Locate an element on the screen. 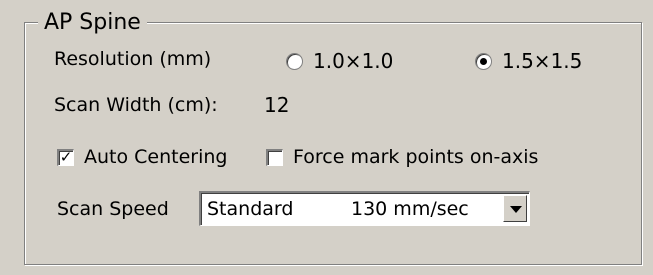  scan-speed-rate: 130 mm/sec is located at coordinates (410, 209).